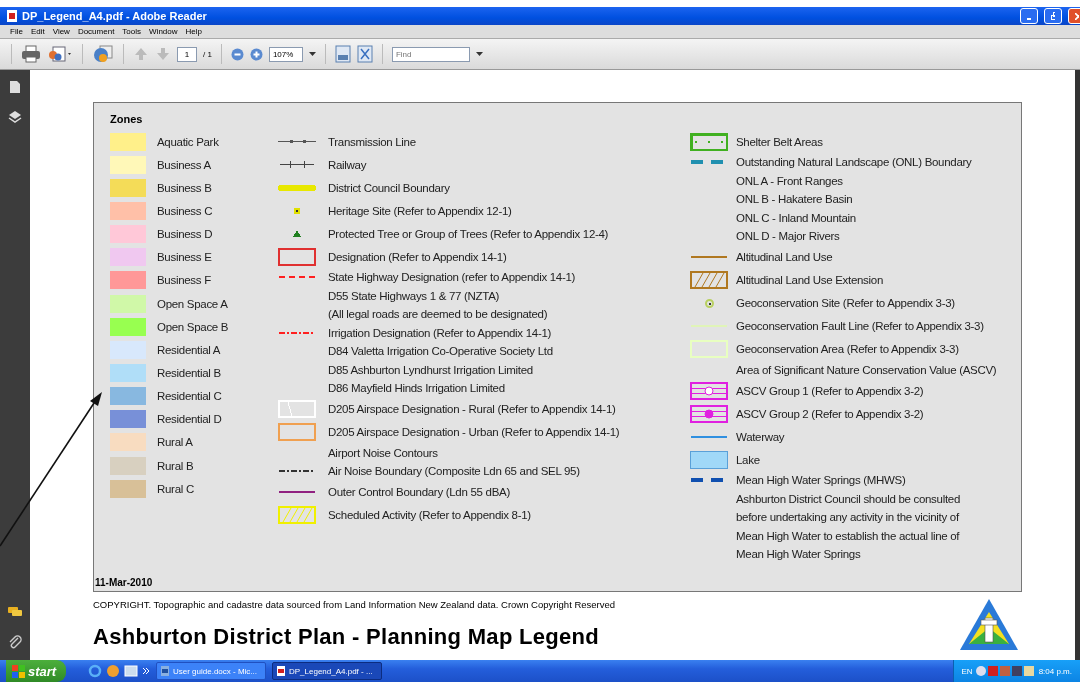  Describe the element at coordinates (15, 642) in the screenshot. I see `paperclip-icon` at that location.